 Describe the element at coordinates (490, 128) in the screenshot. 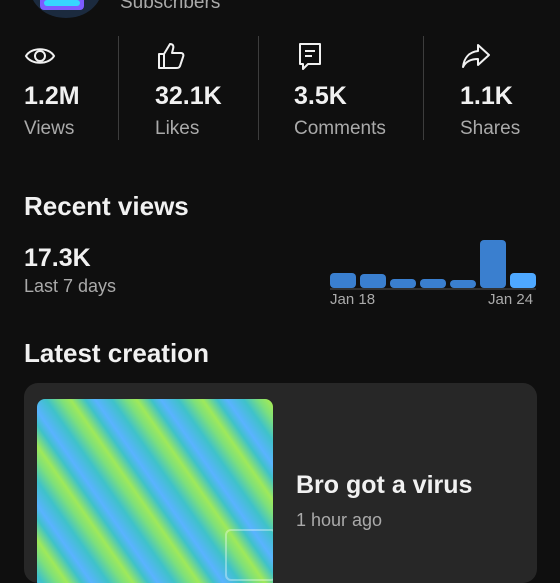

I see `stat-label: Shares` at that location.